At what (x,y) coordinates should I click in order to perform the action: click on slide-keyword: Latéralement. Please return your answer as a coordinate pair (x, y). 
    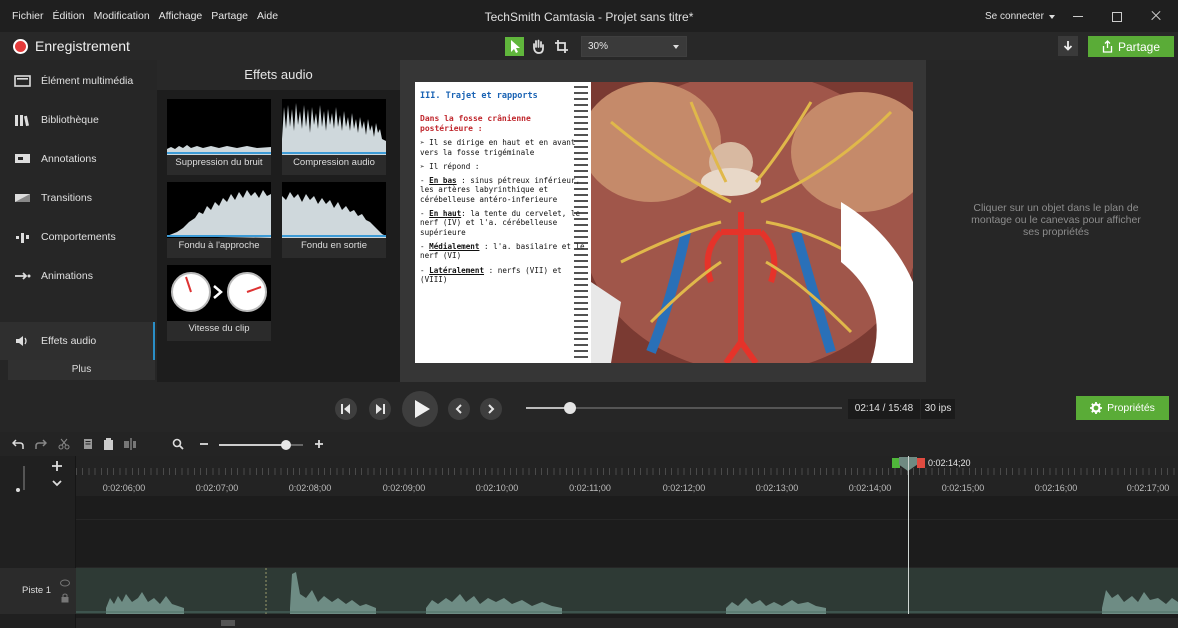
    Looking at the image, I should click on (457, 270).